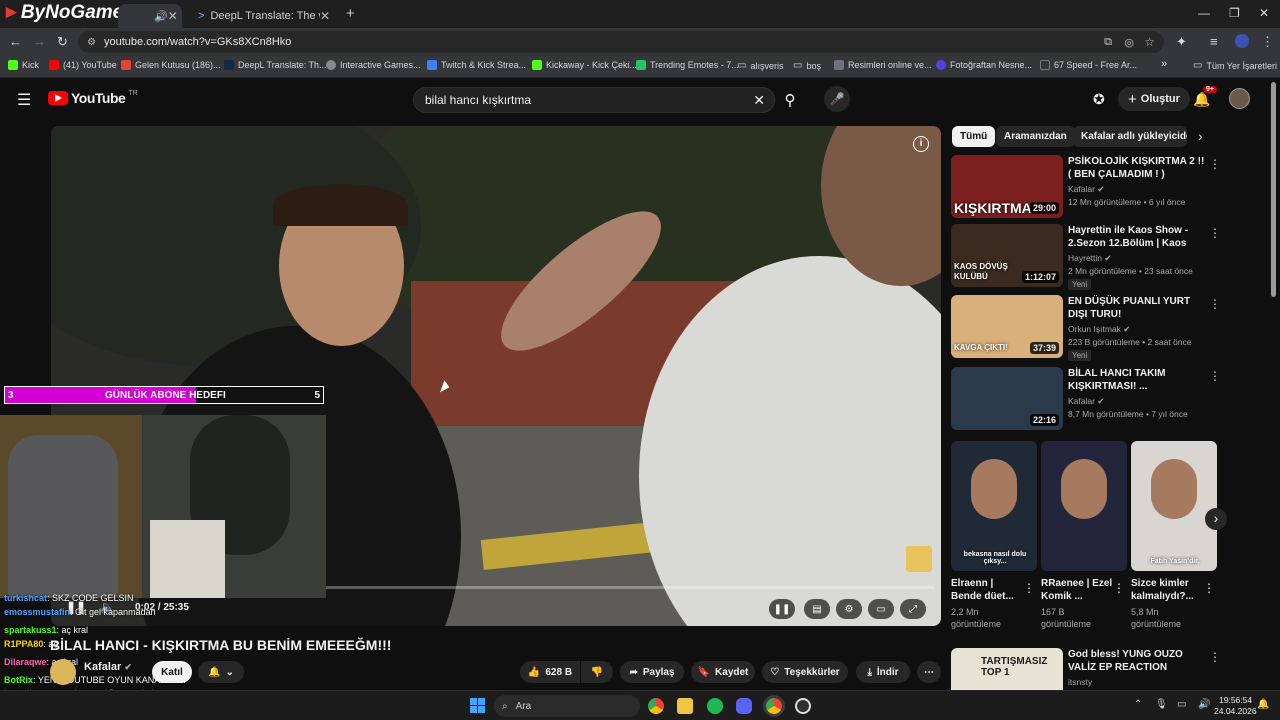 The image size is (1280, 720). Describe the element at coordinates (849, 609) in the screenshot. I see `settings-icon: ⚙` at that location.